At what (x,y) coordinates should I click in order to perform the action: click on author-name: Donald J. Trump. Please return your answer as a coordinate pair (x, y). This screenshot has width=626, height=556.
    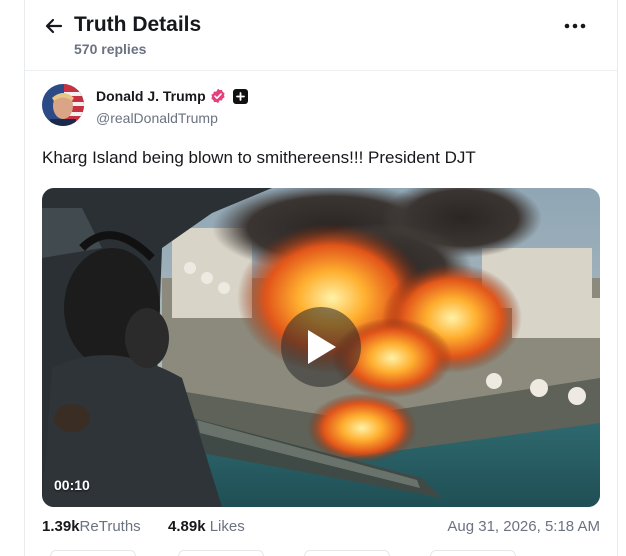
    Looking at the image, I should click on (151, 96).